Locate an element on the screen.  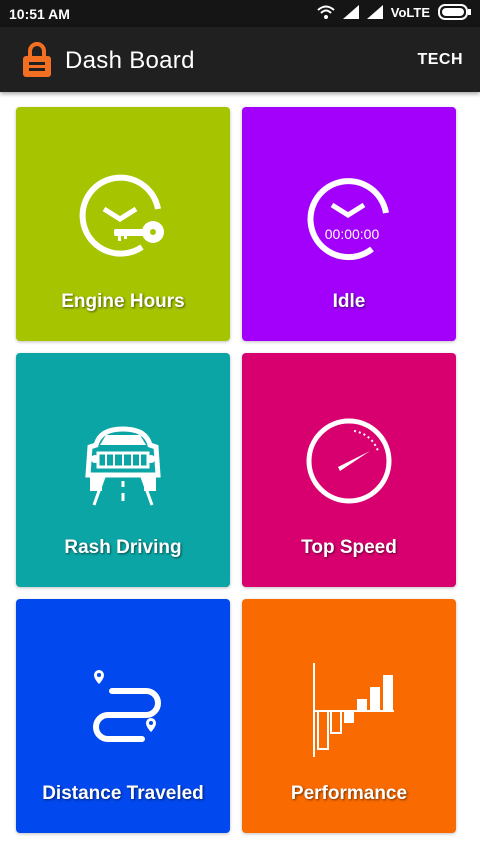
tile-top-speed: Top Speed is located at coordinates (349, 470).